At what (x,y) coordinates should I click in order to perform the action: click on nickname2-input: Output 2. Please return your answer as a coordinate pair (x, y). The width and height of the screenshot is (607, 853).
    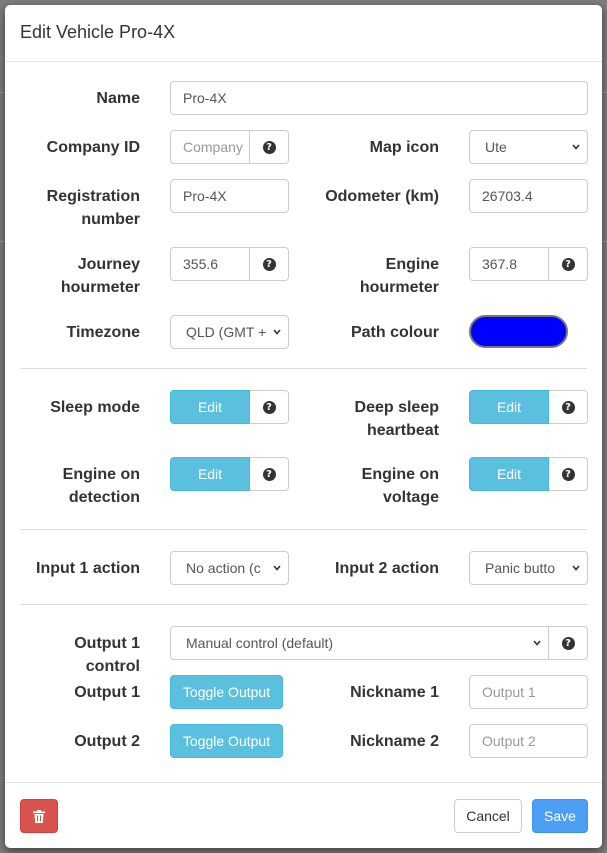
    Looking at the image, I should click on (528, 741).